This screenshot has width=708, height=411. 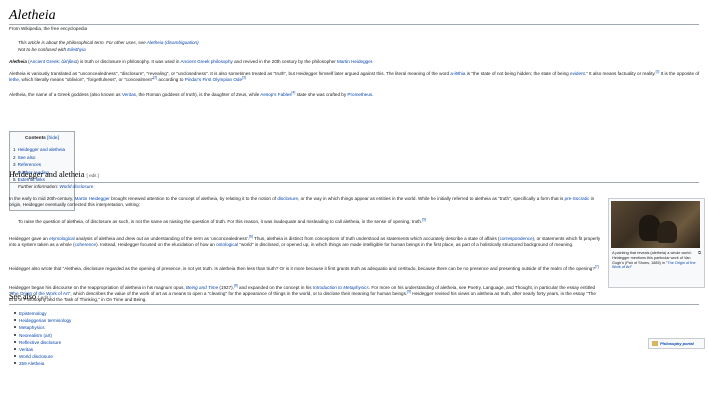 What do you see at coordinates (244, 78) in the screenshot?
I see `citation-3: [3]` at bounding box center [244, 78].